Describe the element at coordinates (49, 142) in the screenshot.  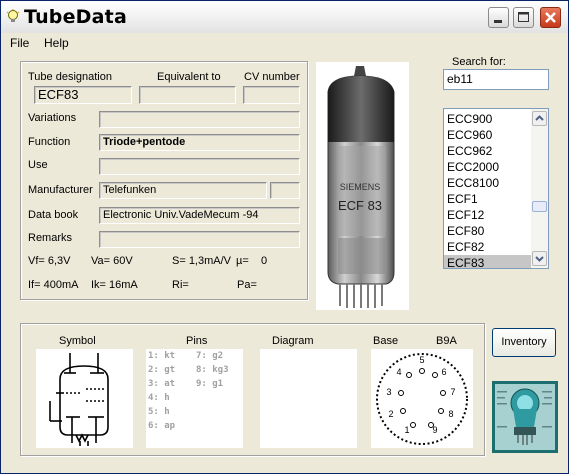
I see `function-label: Function` at that location.